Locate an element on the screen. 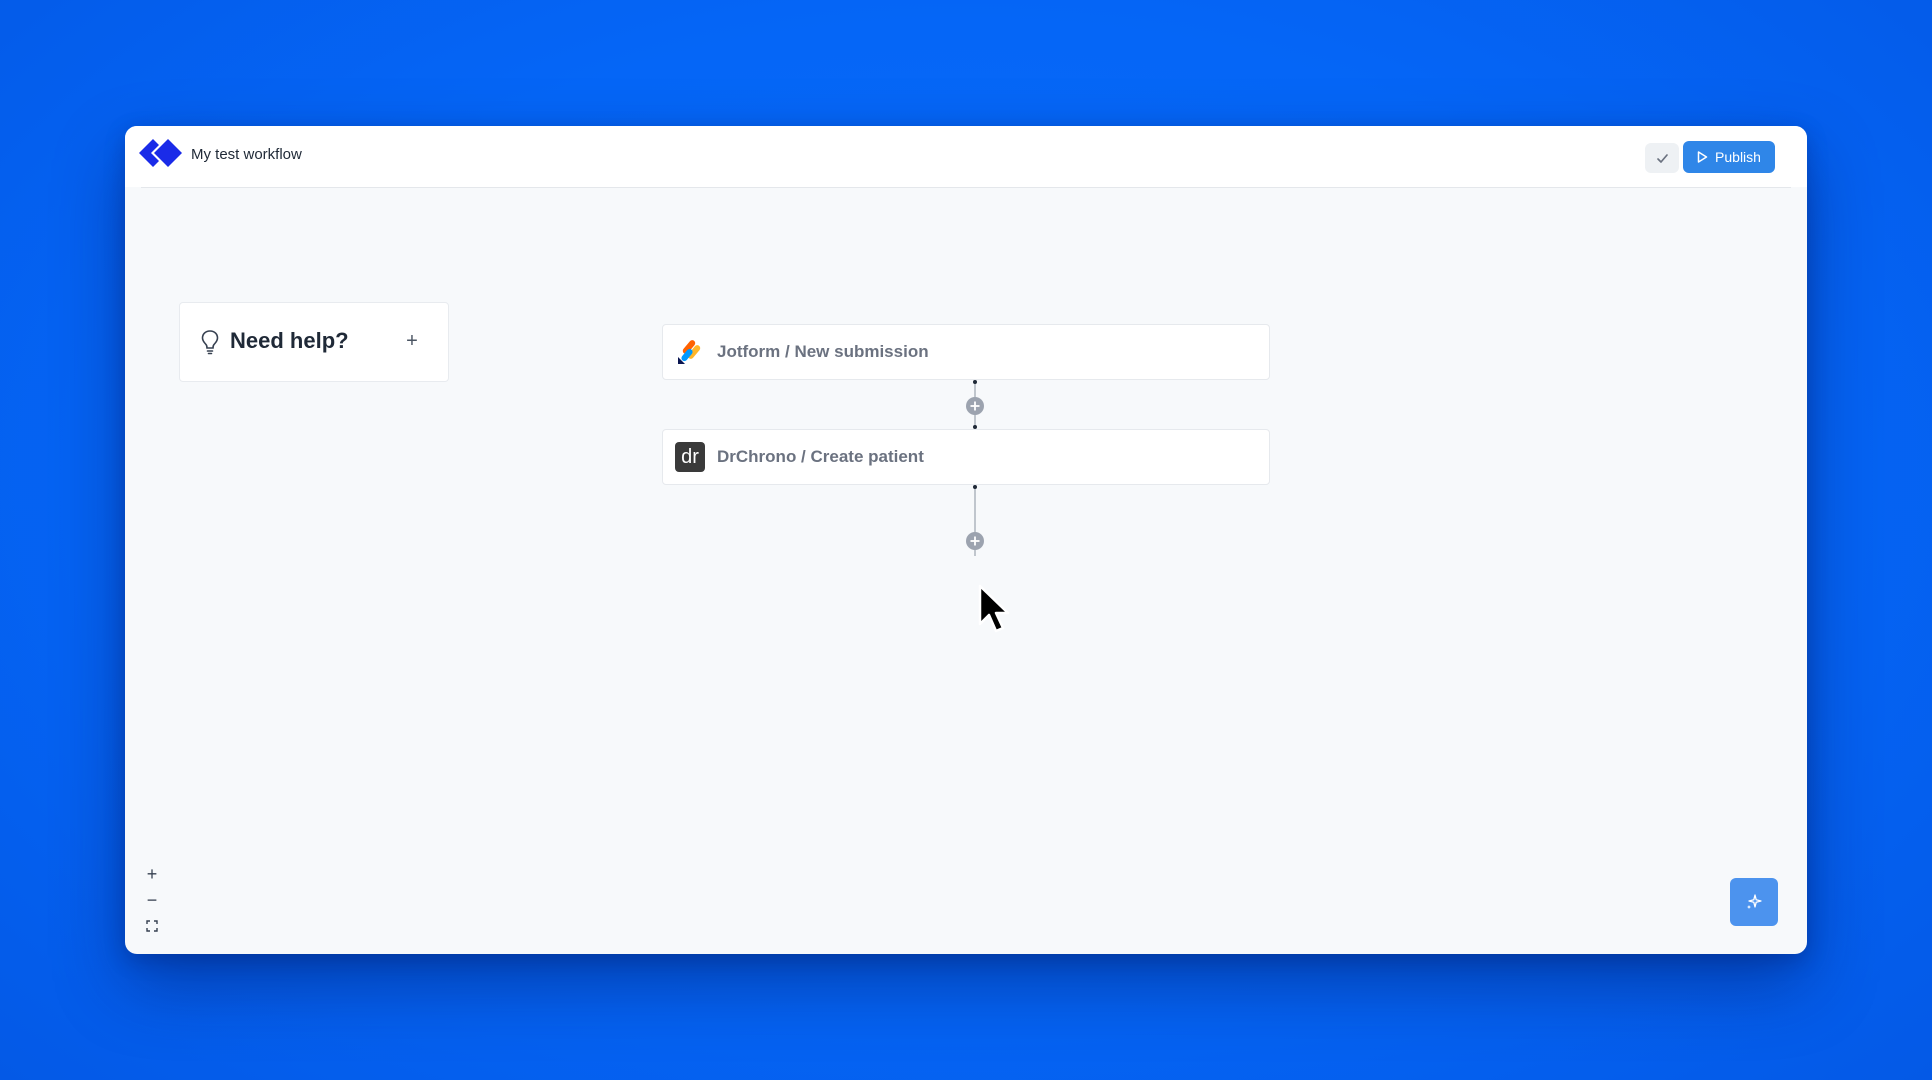 This screenshot has height=1080, width=1932. save-check-button is located at coordinates (1662, 158).